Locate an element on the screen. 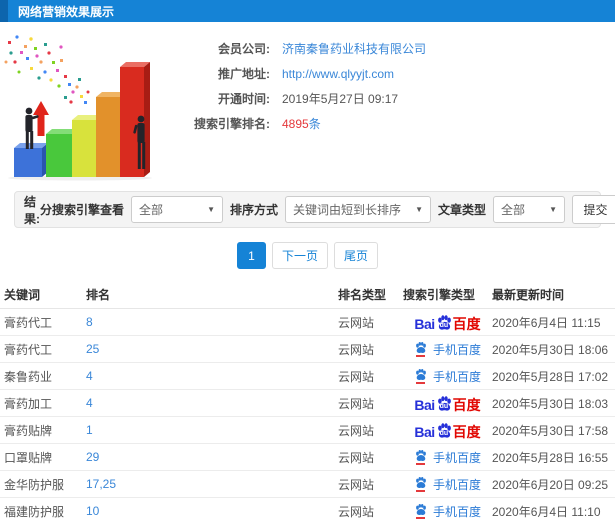 Image resolution: width=615 pixels, height=520 pixels. last-page-button: 尾页 is located at coordinates (356, 255).